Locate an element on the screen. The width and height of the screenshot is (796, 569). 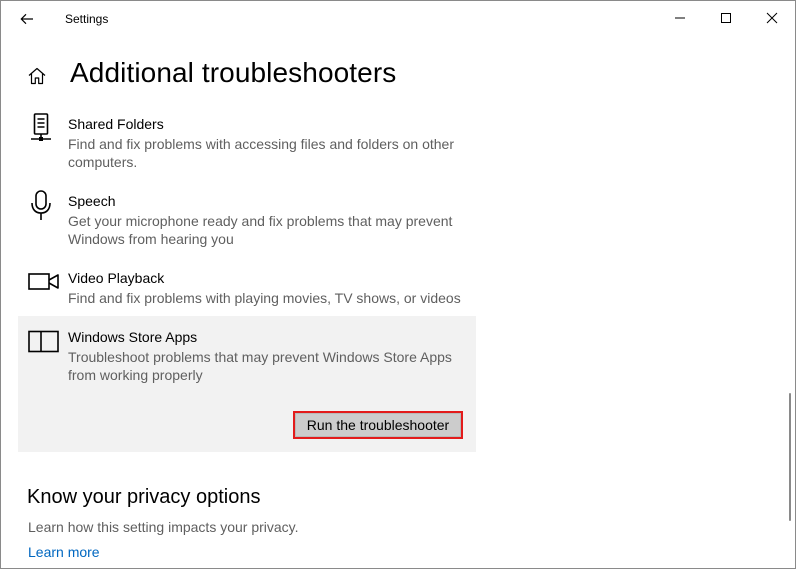
maximize-button is located at coordinates (726, 18).